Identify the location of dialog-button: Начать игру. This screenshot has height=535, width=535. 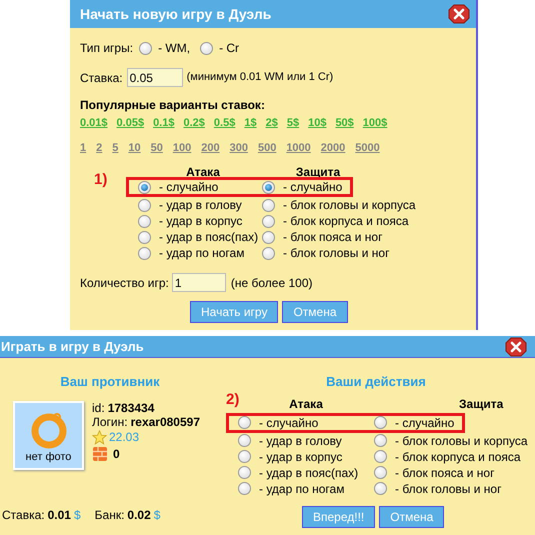
(234, 312).